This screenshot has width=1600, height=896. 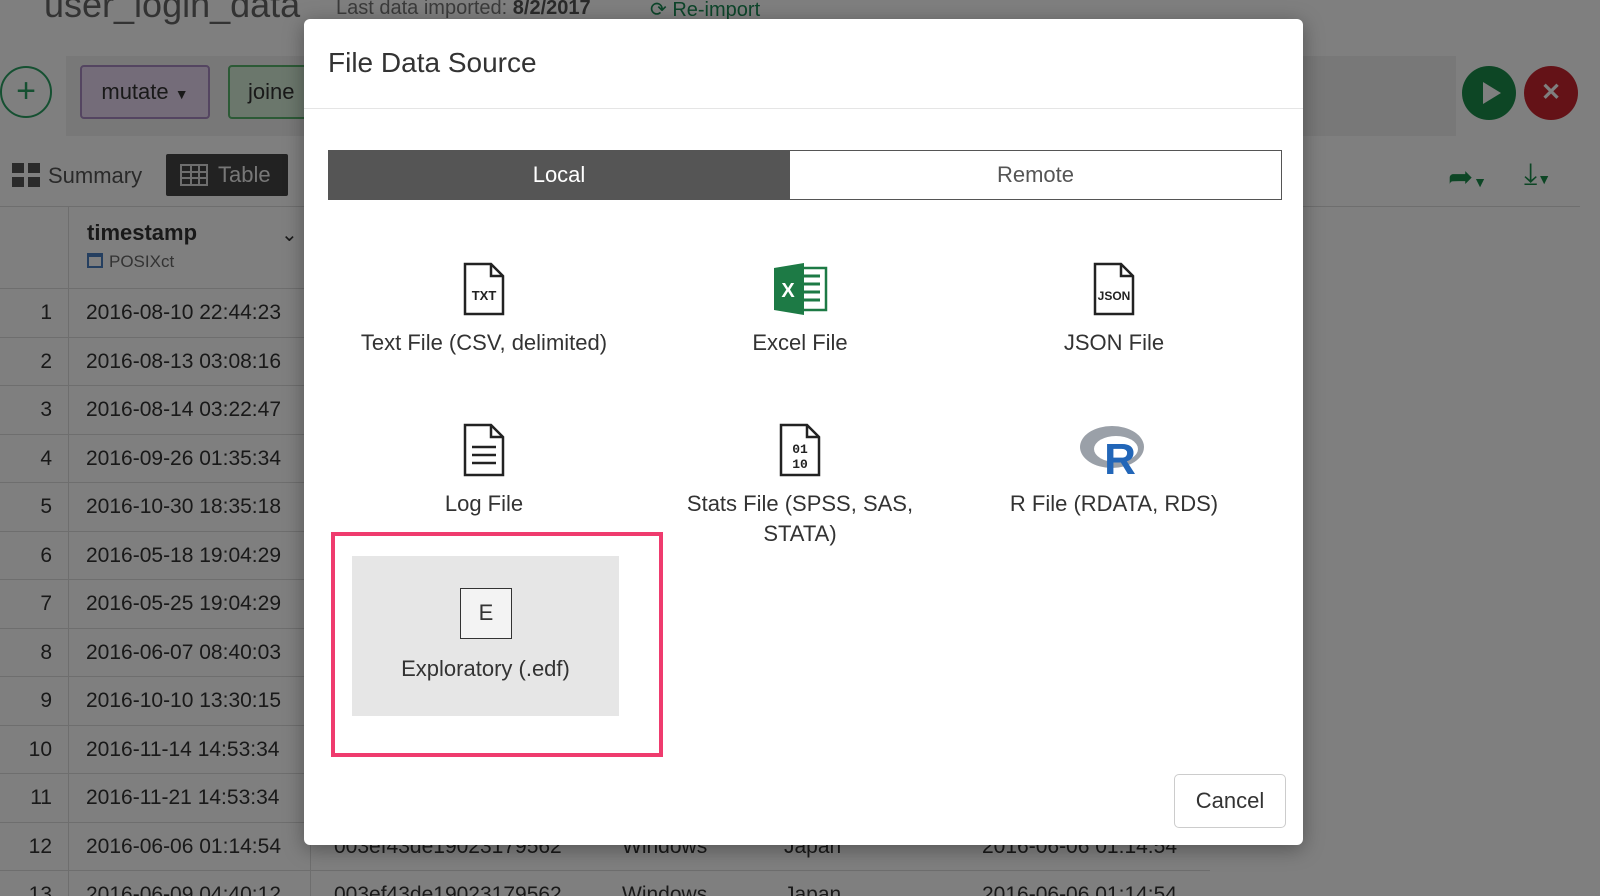 I want to click on json-file-icon: JSON, so click(x=1114, y=289).